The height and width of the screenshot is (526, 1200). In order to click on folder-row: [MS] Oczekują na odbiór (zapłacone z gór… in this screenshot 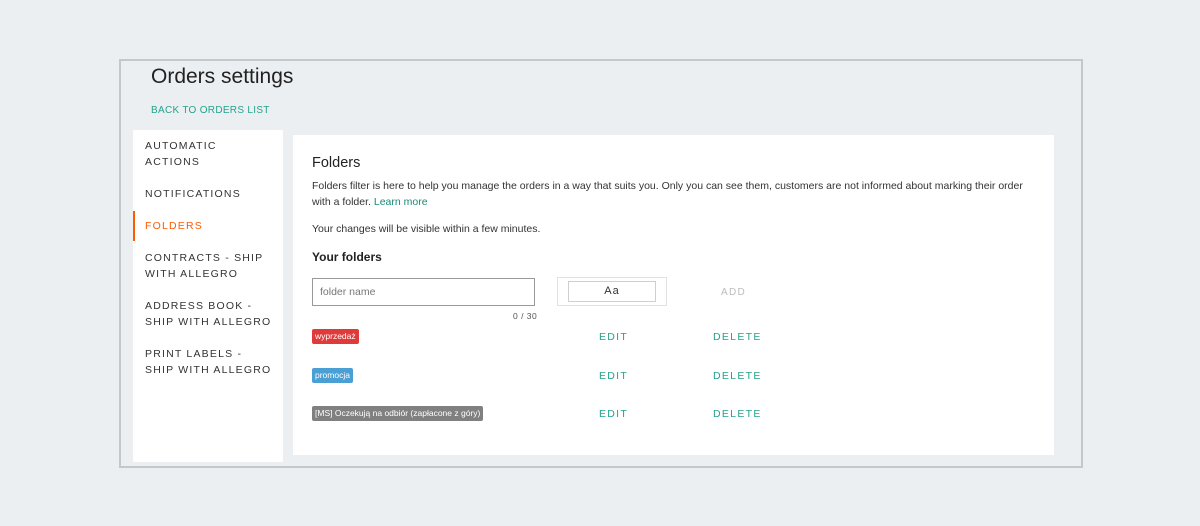, I will do `click(672, 414)`.